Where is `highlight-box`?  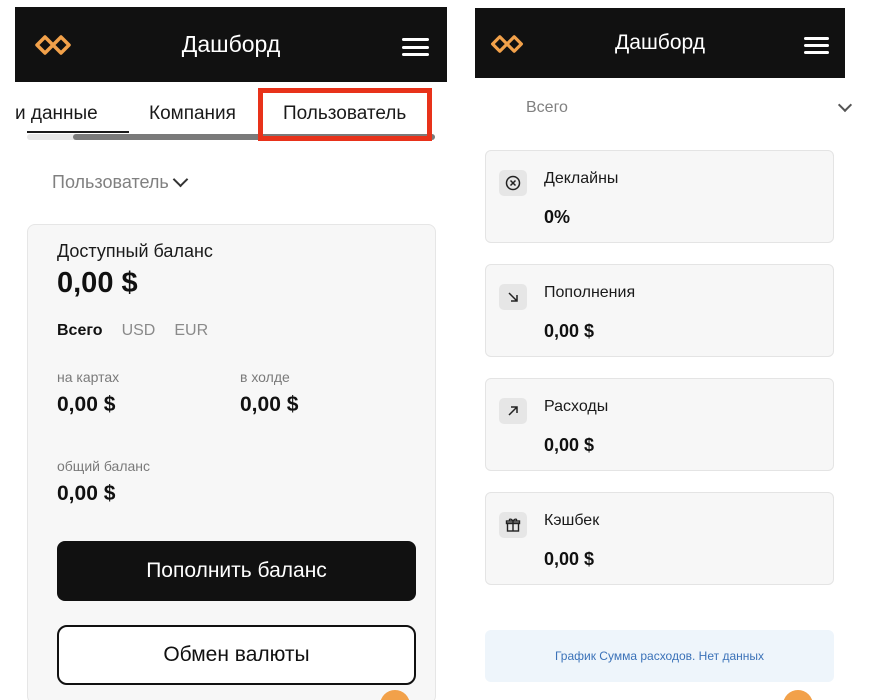 highlight-box is located at coordinates (345, 114).